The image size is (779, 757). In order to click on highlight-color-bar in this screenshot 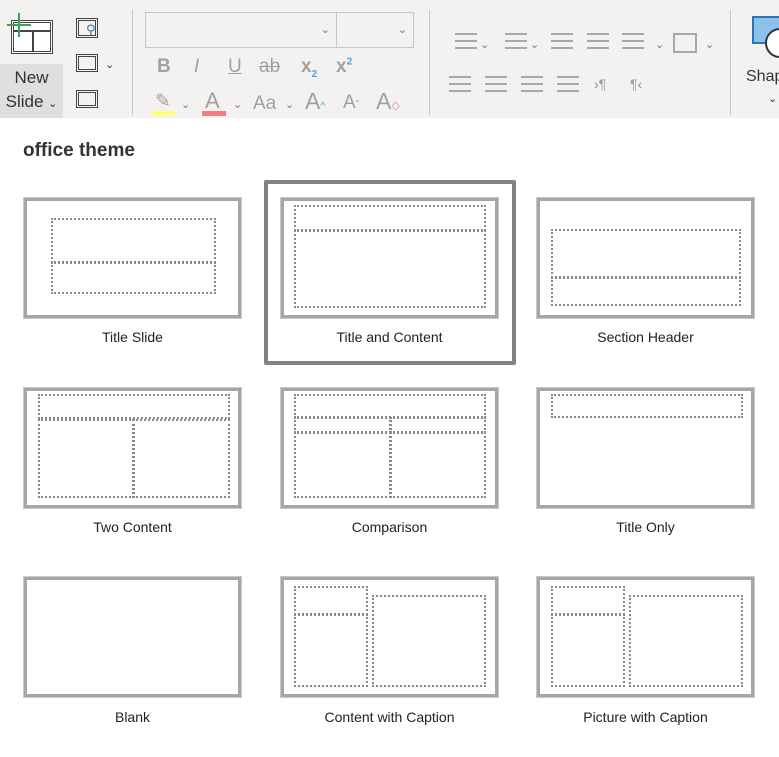, I will do `click(163, 113)`.